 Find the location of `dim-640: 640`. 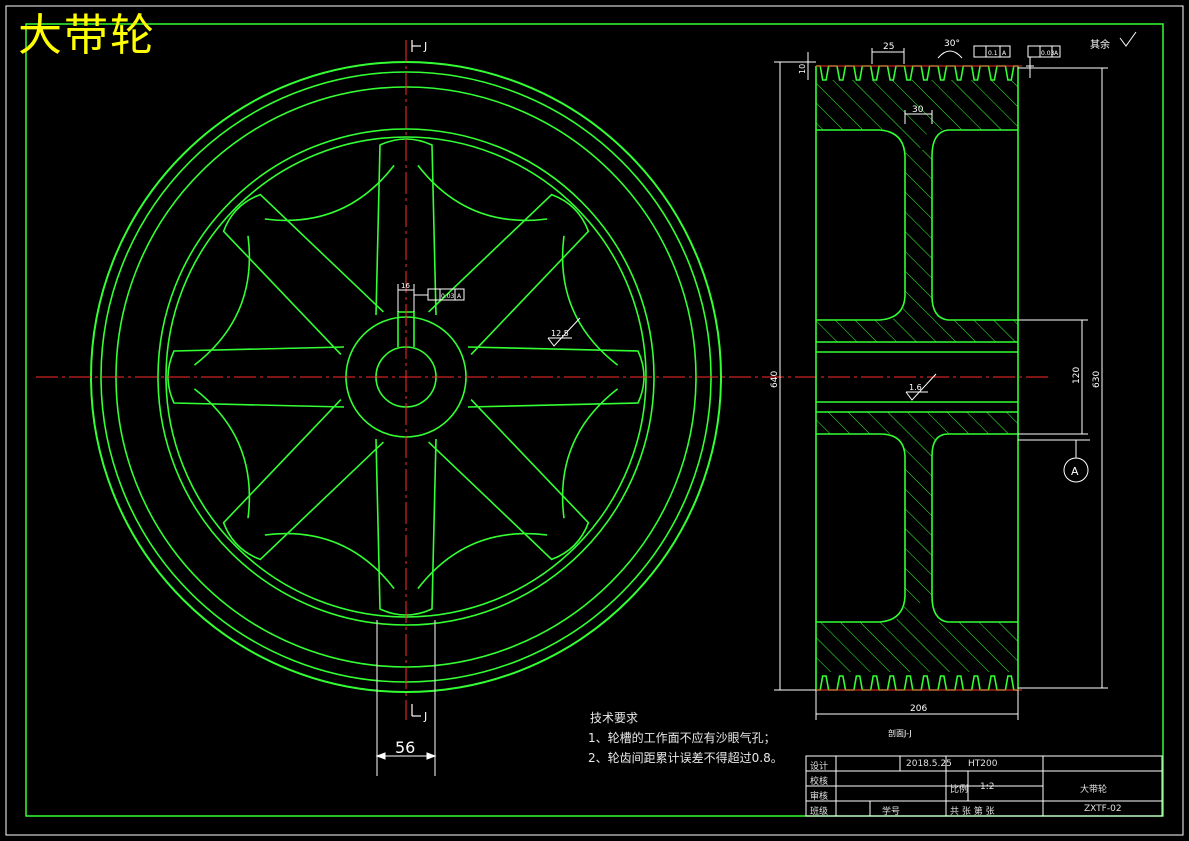

dim-640: 640 is located at coordinates (775, 379).